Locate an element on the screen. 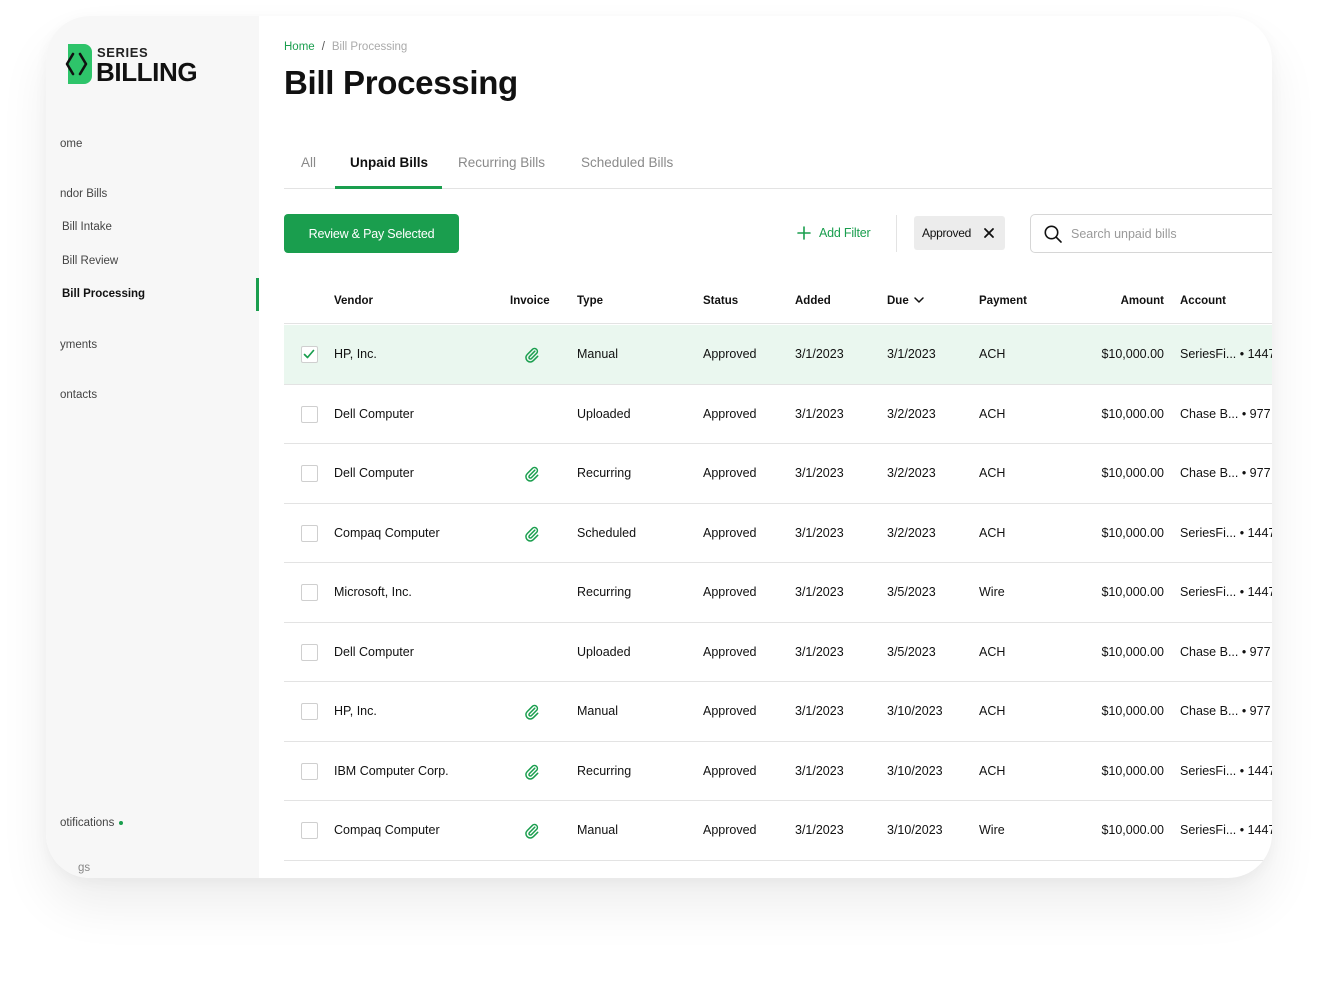 The image size is (1332, 982). sidebar-item-settings: gs is located at coordinates (84, 868).